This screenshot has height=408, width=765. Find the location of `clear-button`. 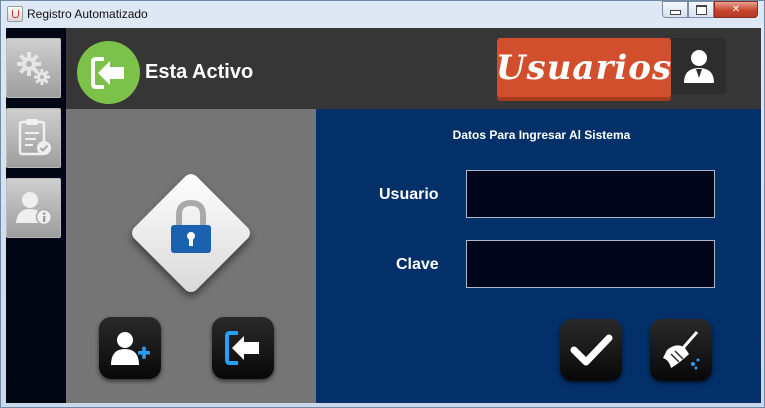

clear-button is located at coordinates (681, 350).